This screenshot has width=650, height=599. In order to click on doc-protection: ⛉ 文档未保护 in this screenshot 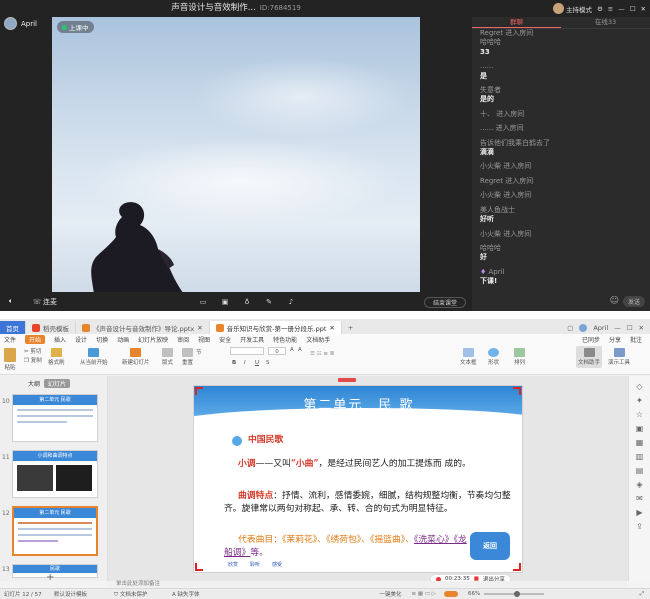, I will do `click(143, 594)`.